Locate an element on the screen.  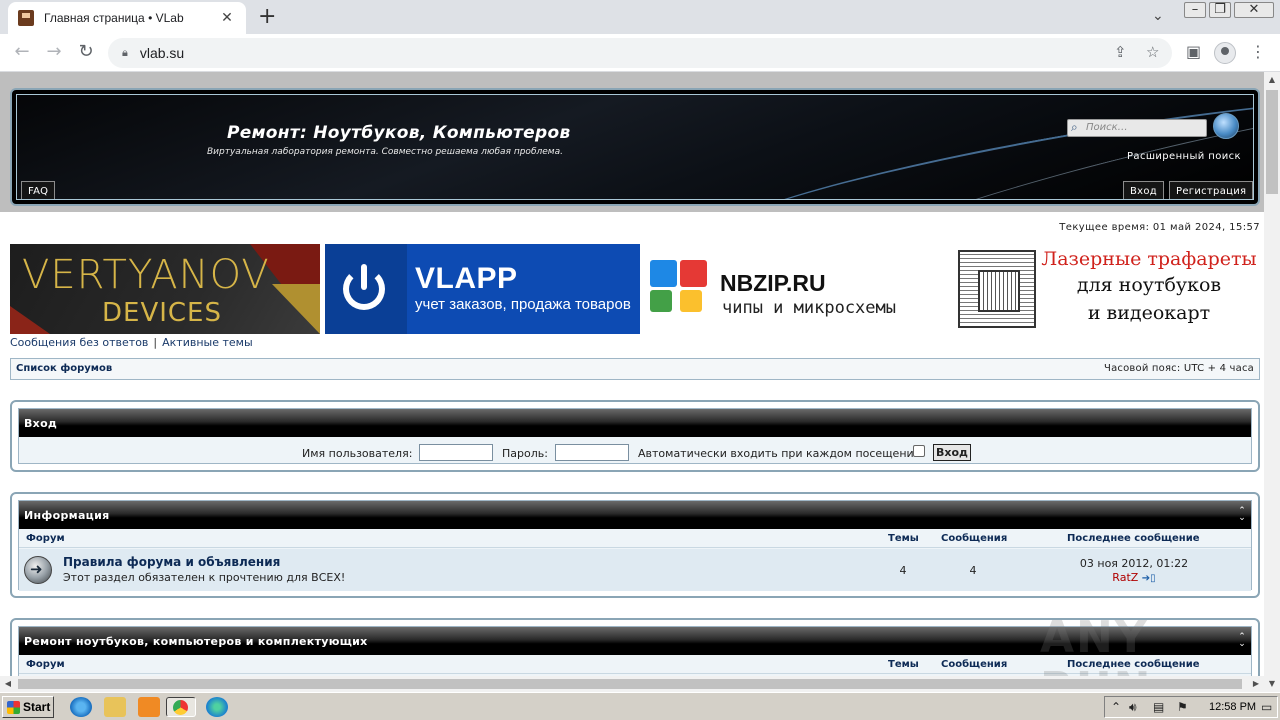
folder-icon is located at coordinates (115, 707).